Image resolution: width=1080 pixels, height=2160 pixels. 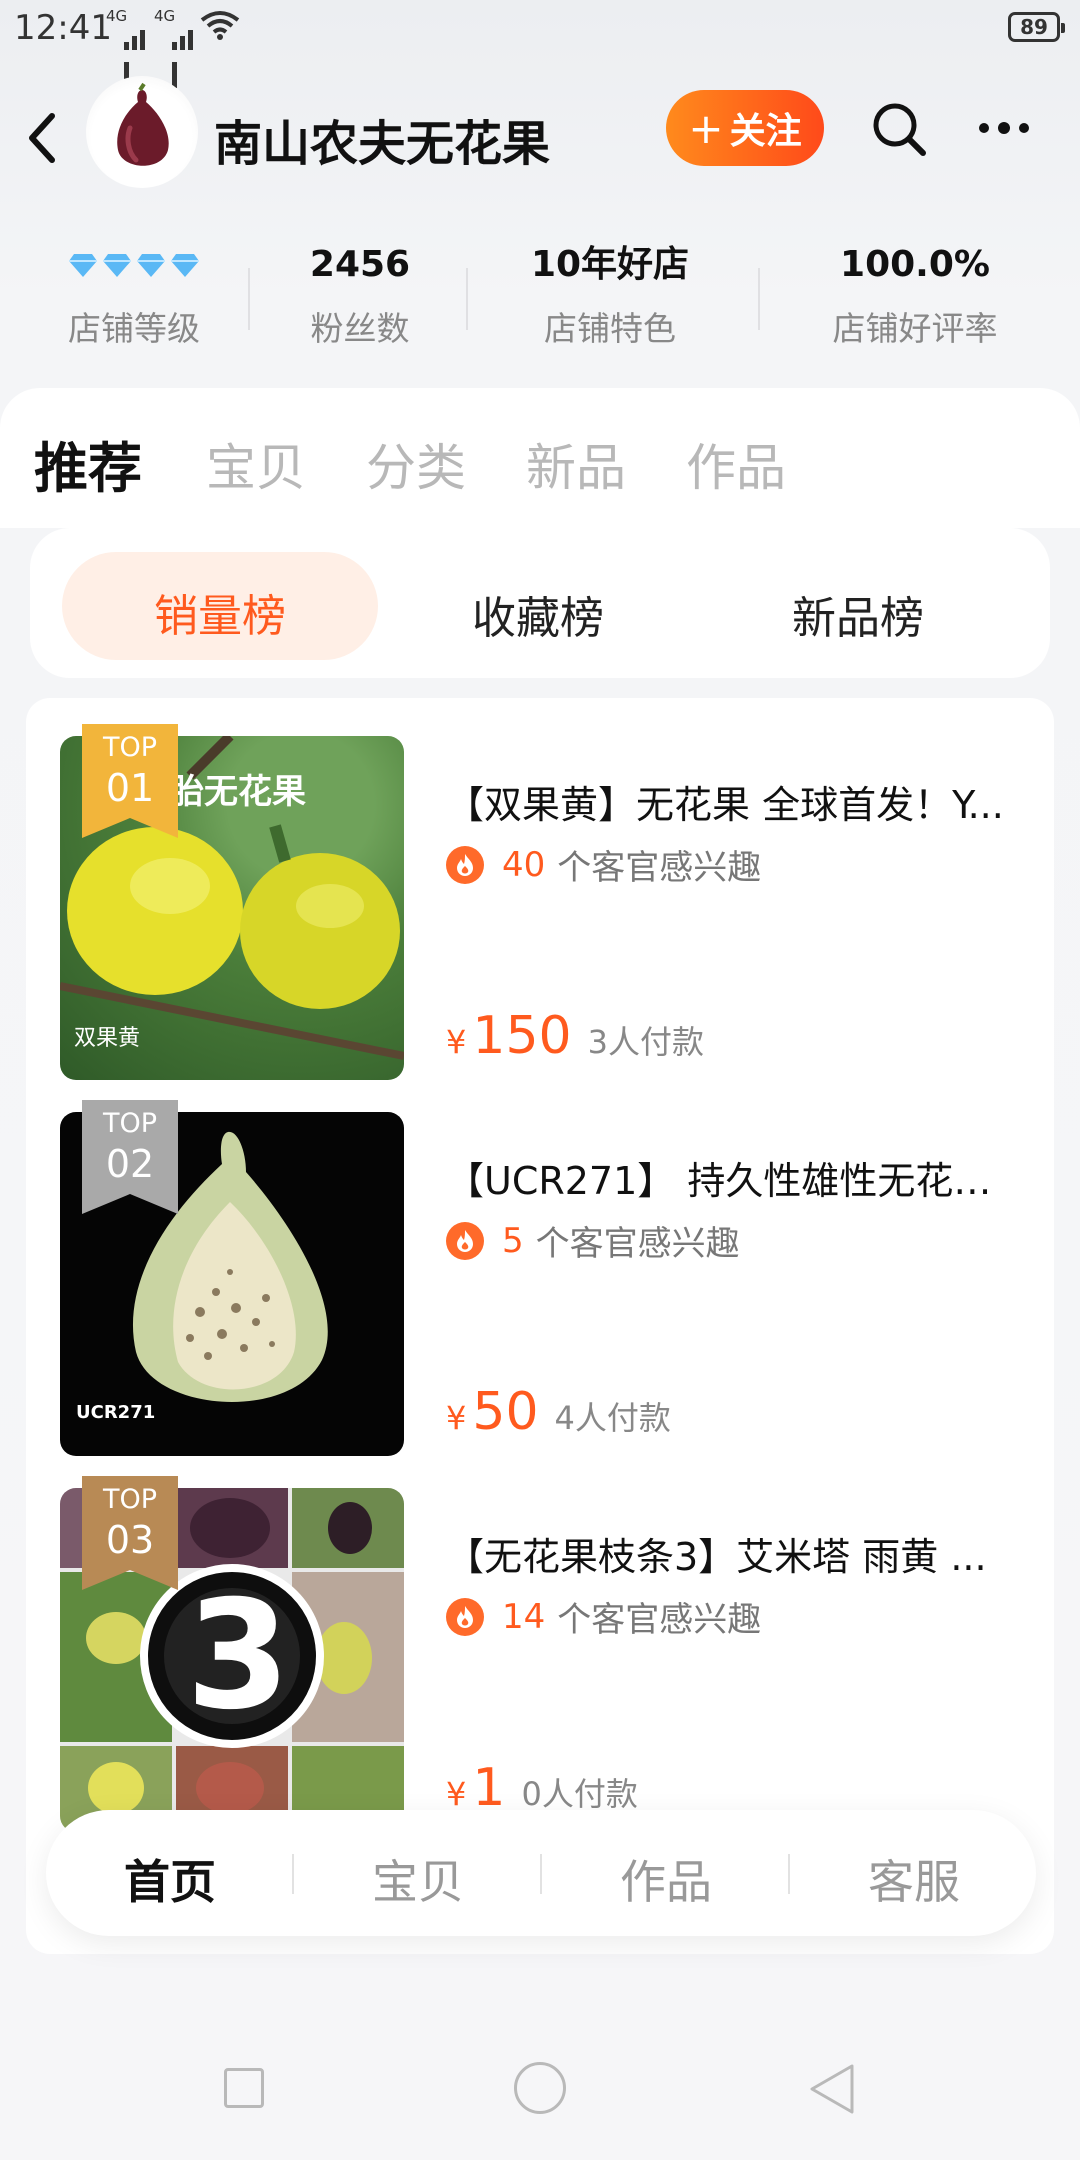 I want to click on stat-value: 10年好店, so click(x=610, y=264).